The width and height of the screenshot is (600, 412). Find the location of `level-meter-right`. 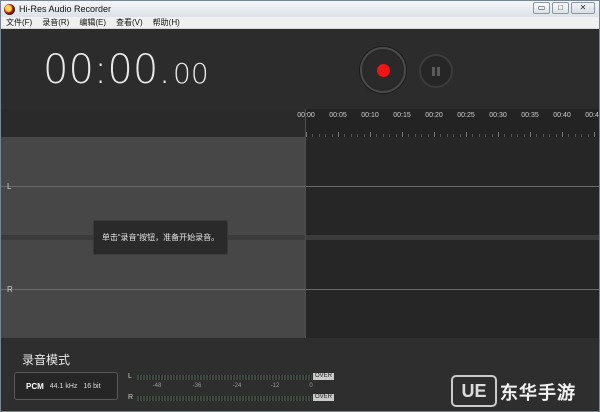

level-meter-right is located at coordinates (224, 398).